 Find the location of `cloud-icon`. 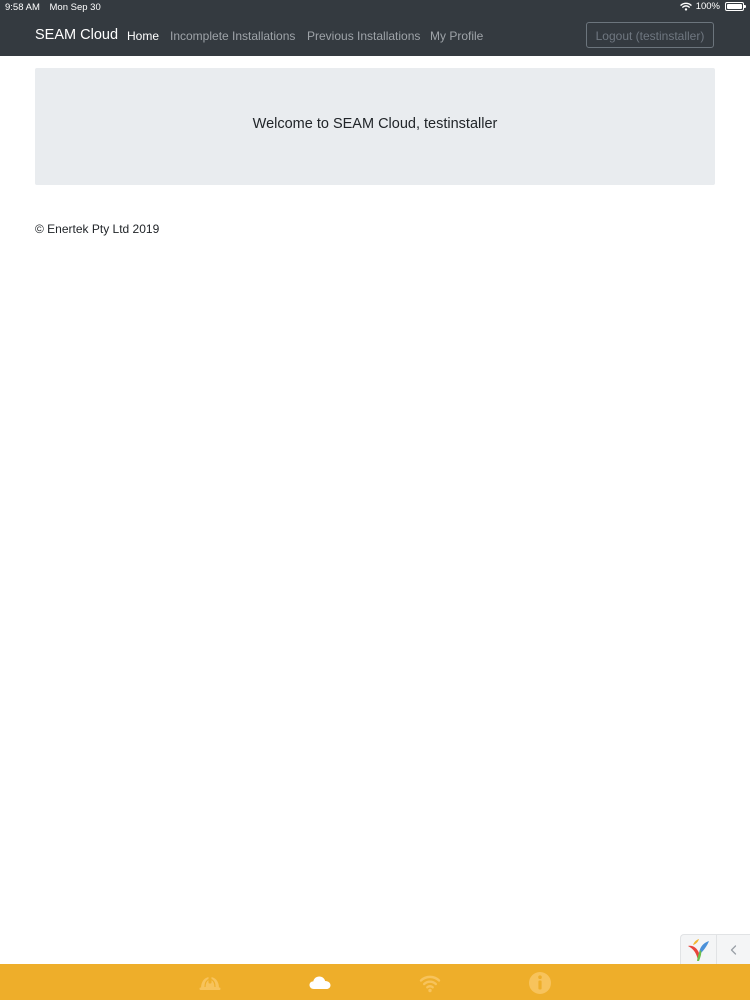

cloud-icon is located at coordinates (320, 983).